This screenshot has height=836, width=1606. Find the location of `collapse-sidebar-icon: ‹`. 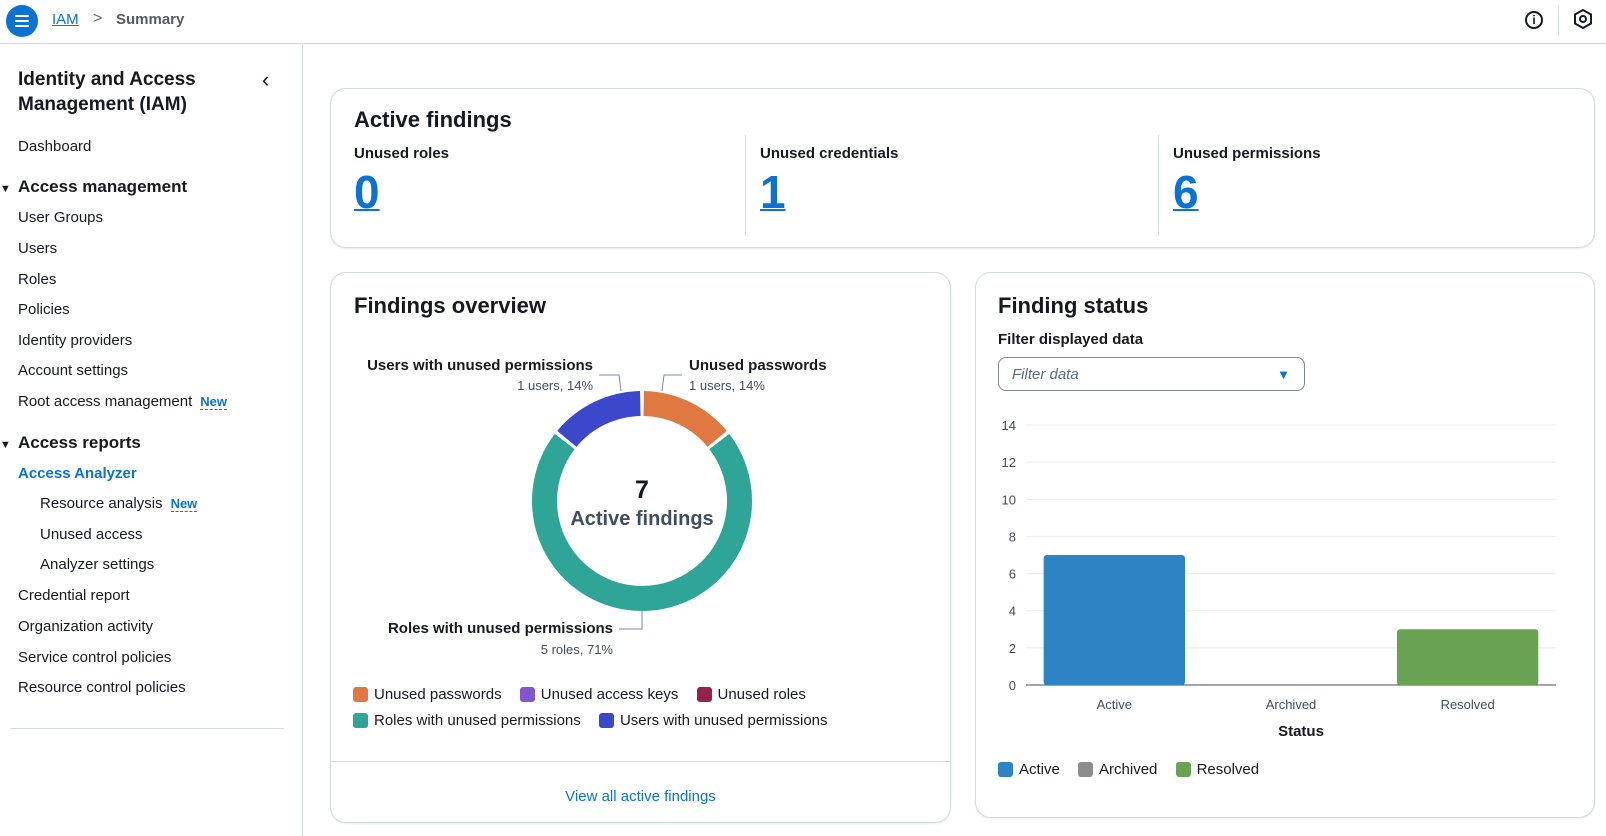

collapse-sidebar-icon: ‹ is located at coordinates (265, 80).